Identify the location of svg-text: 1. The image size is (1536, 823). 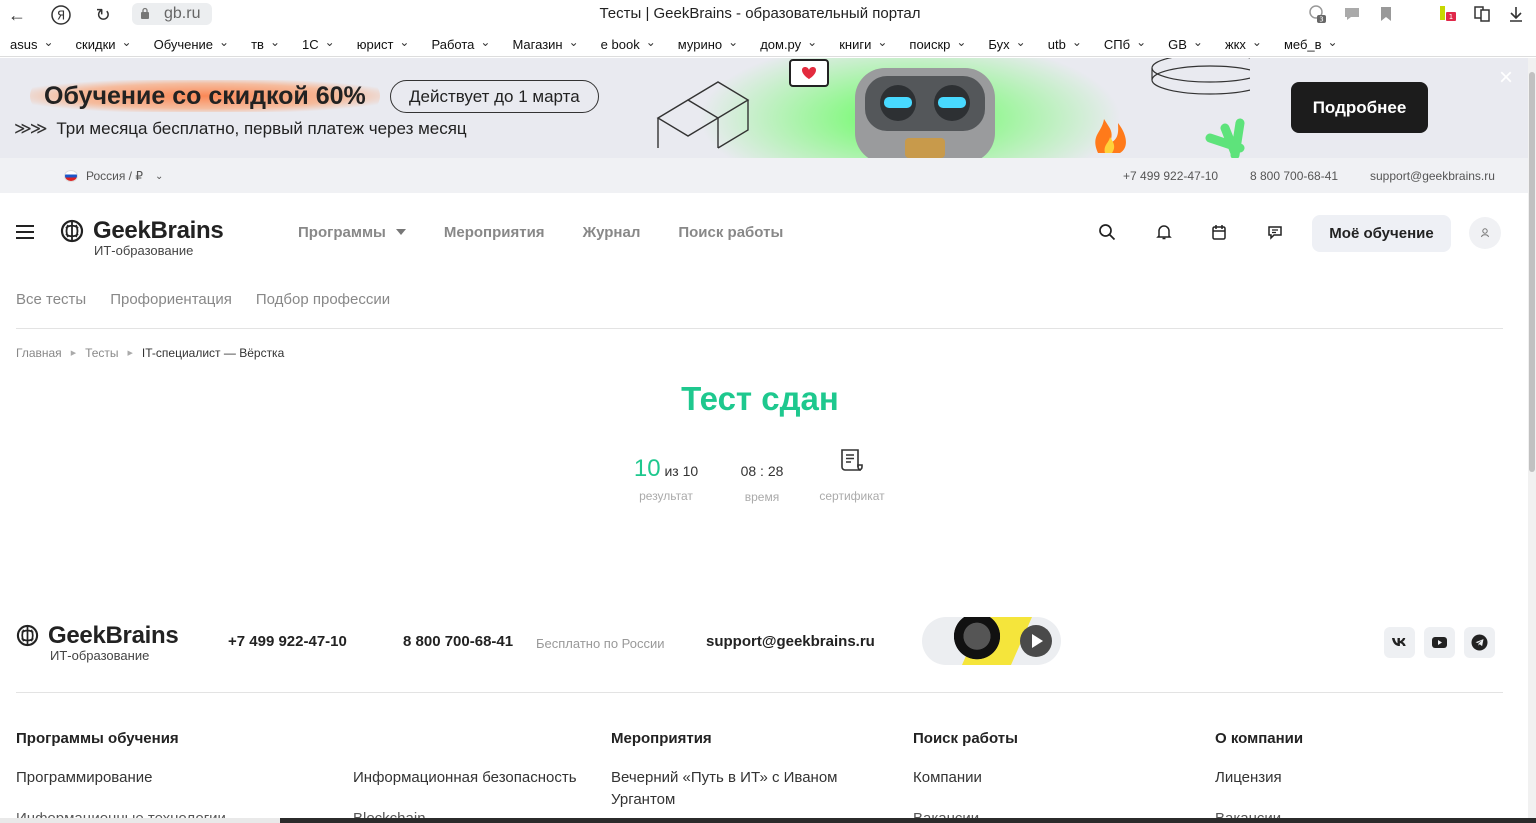
(1451, 17).